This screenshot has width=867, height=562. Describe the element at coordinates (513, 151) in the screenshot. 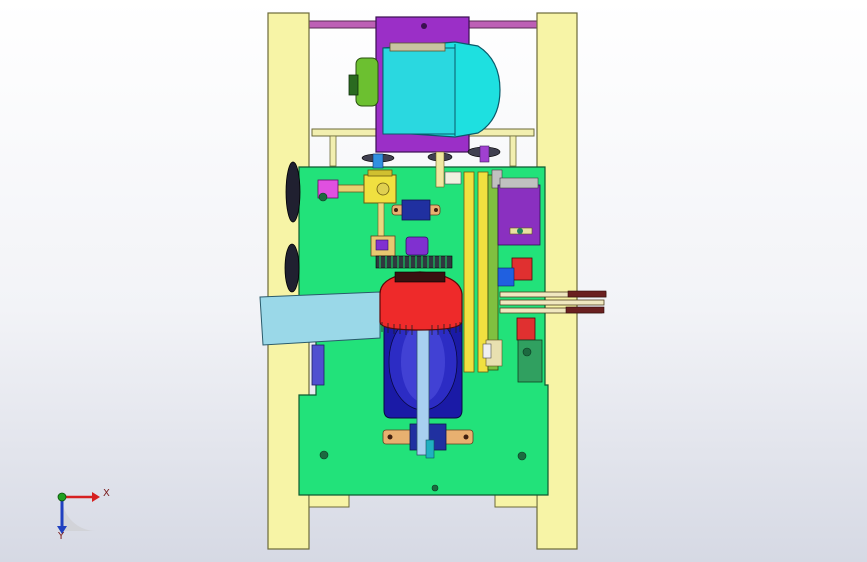

I see `crossbar-post-right` at that location.